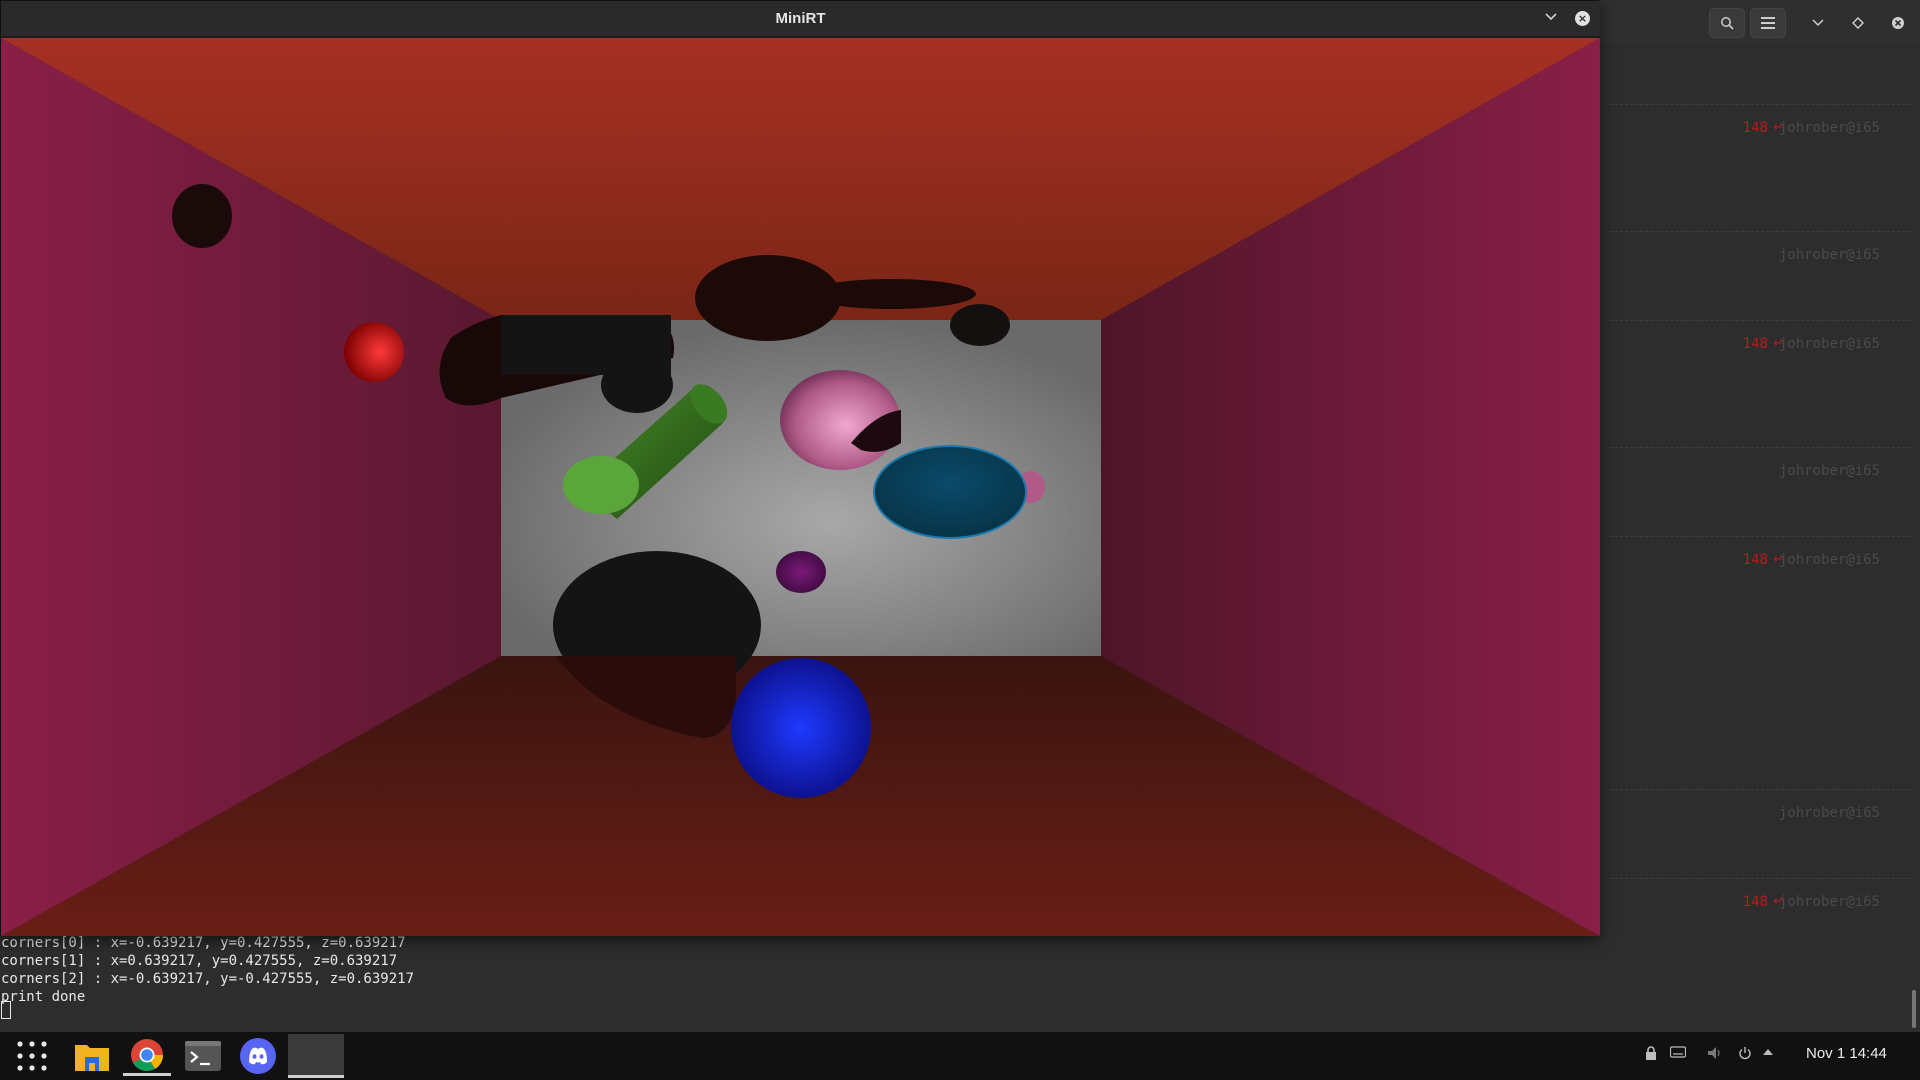 This screenshot has height=1080, width=1920. What do you see at coordinates (1582, 18) in the screenshot?
I see `close-icon: ×` at bounding box center [1582, 18].